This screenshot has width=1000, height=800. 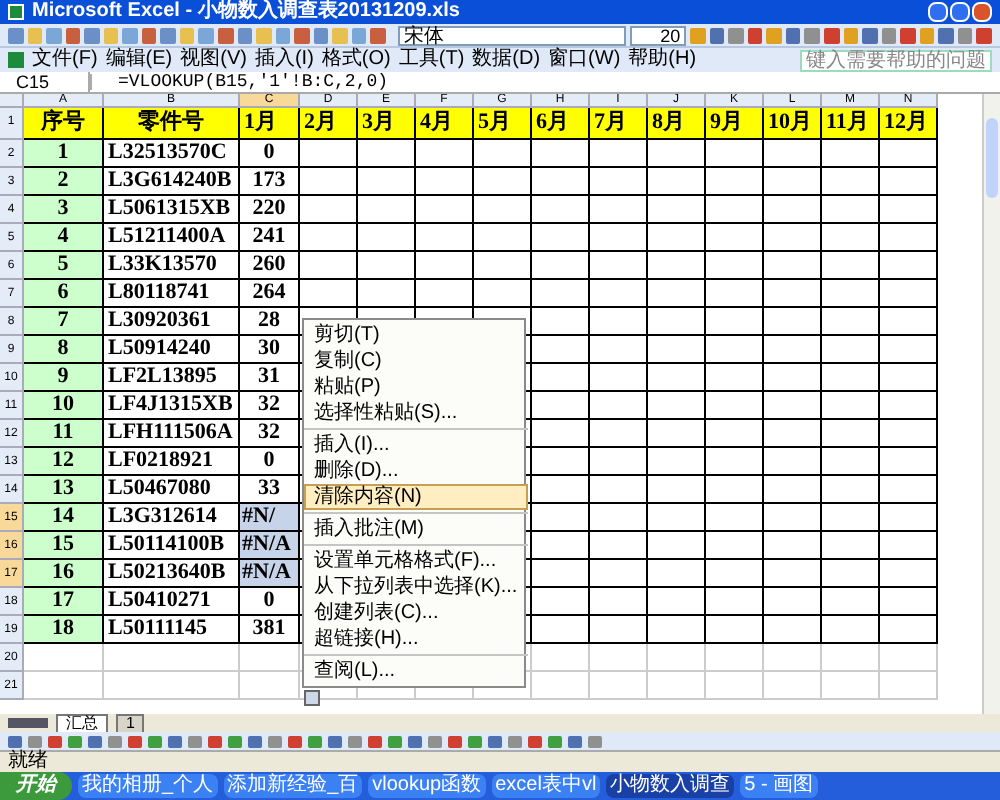 What do you see at coordinates (356, 60) in the screenshot?
I see `menu-item: 格式(O)` at bounding box center [356, 60].